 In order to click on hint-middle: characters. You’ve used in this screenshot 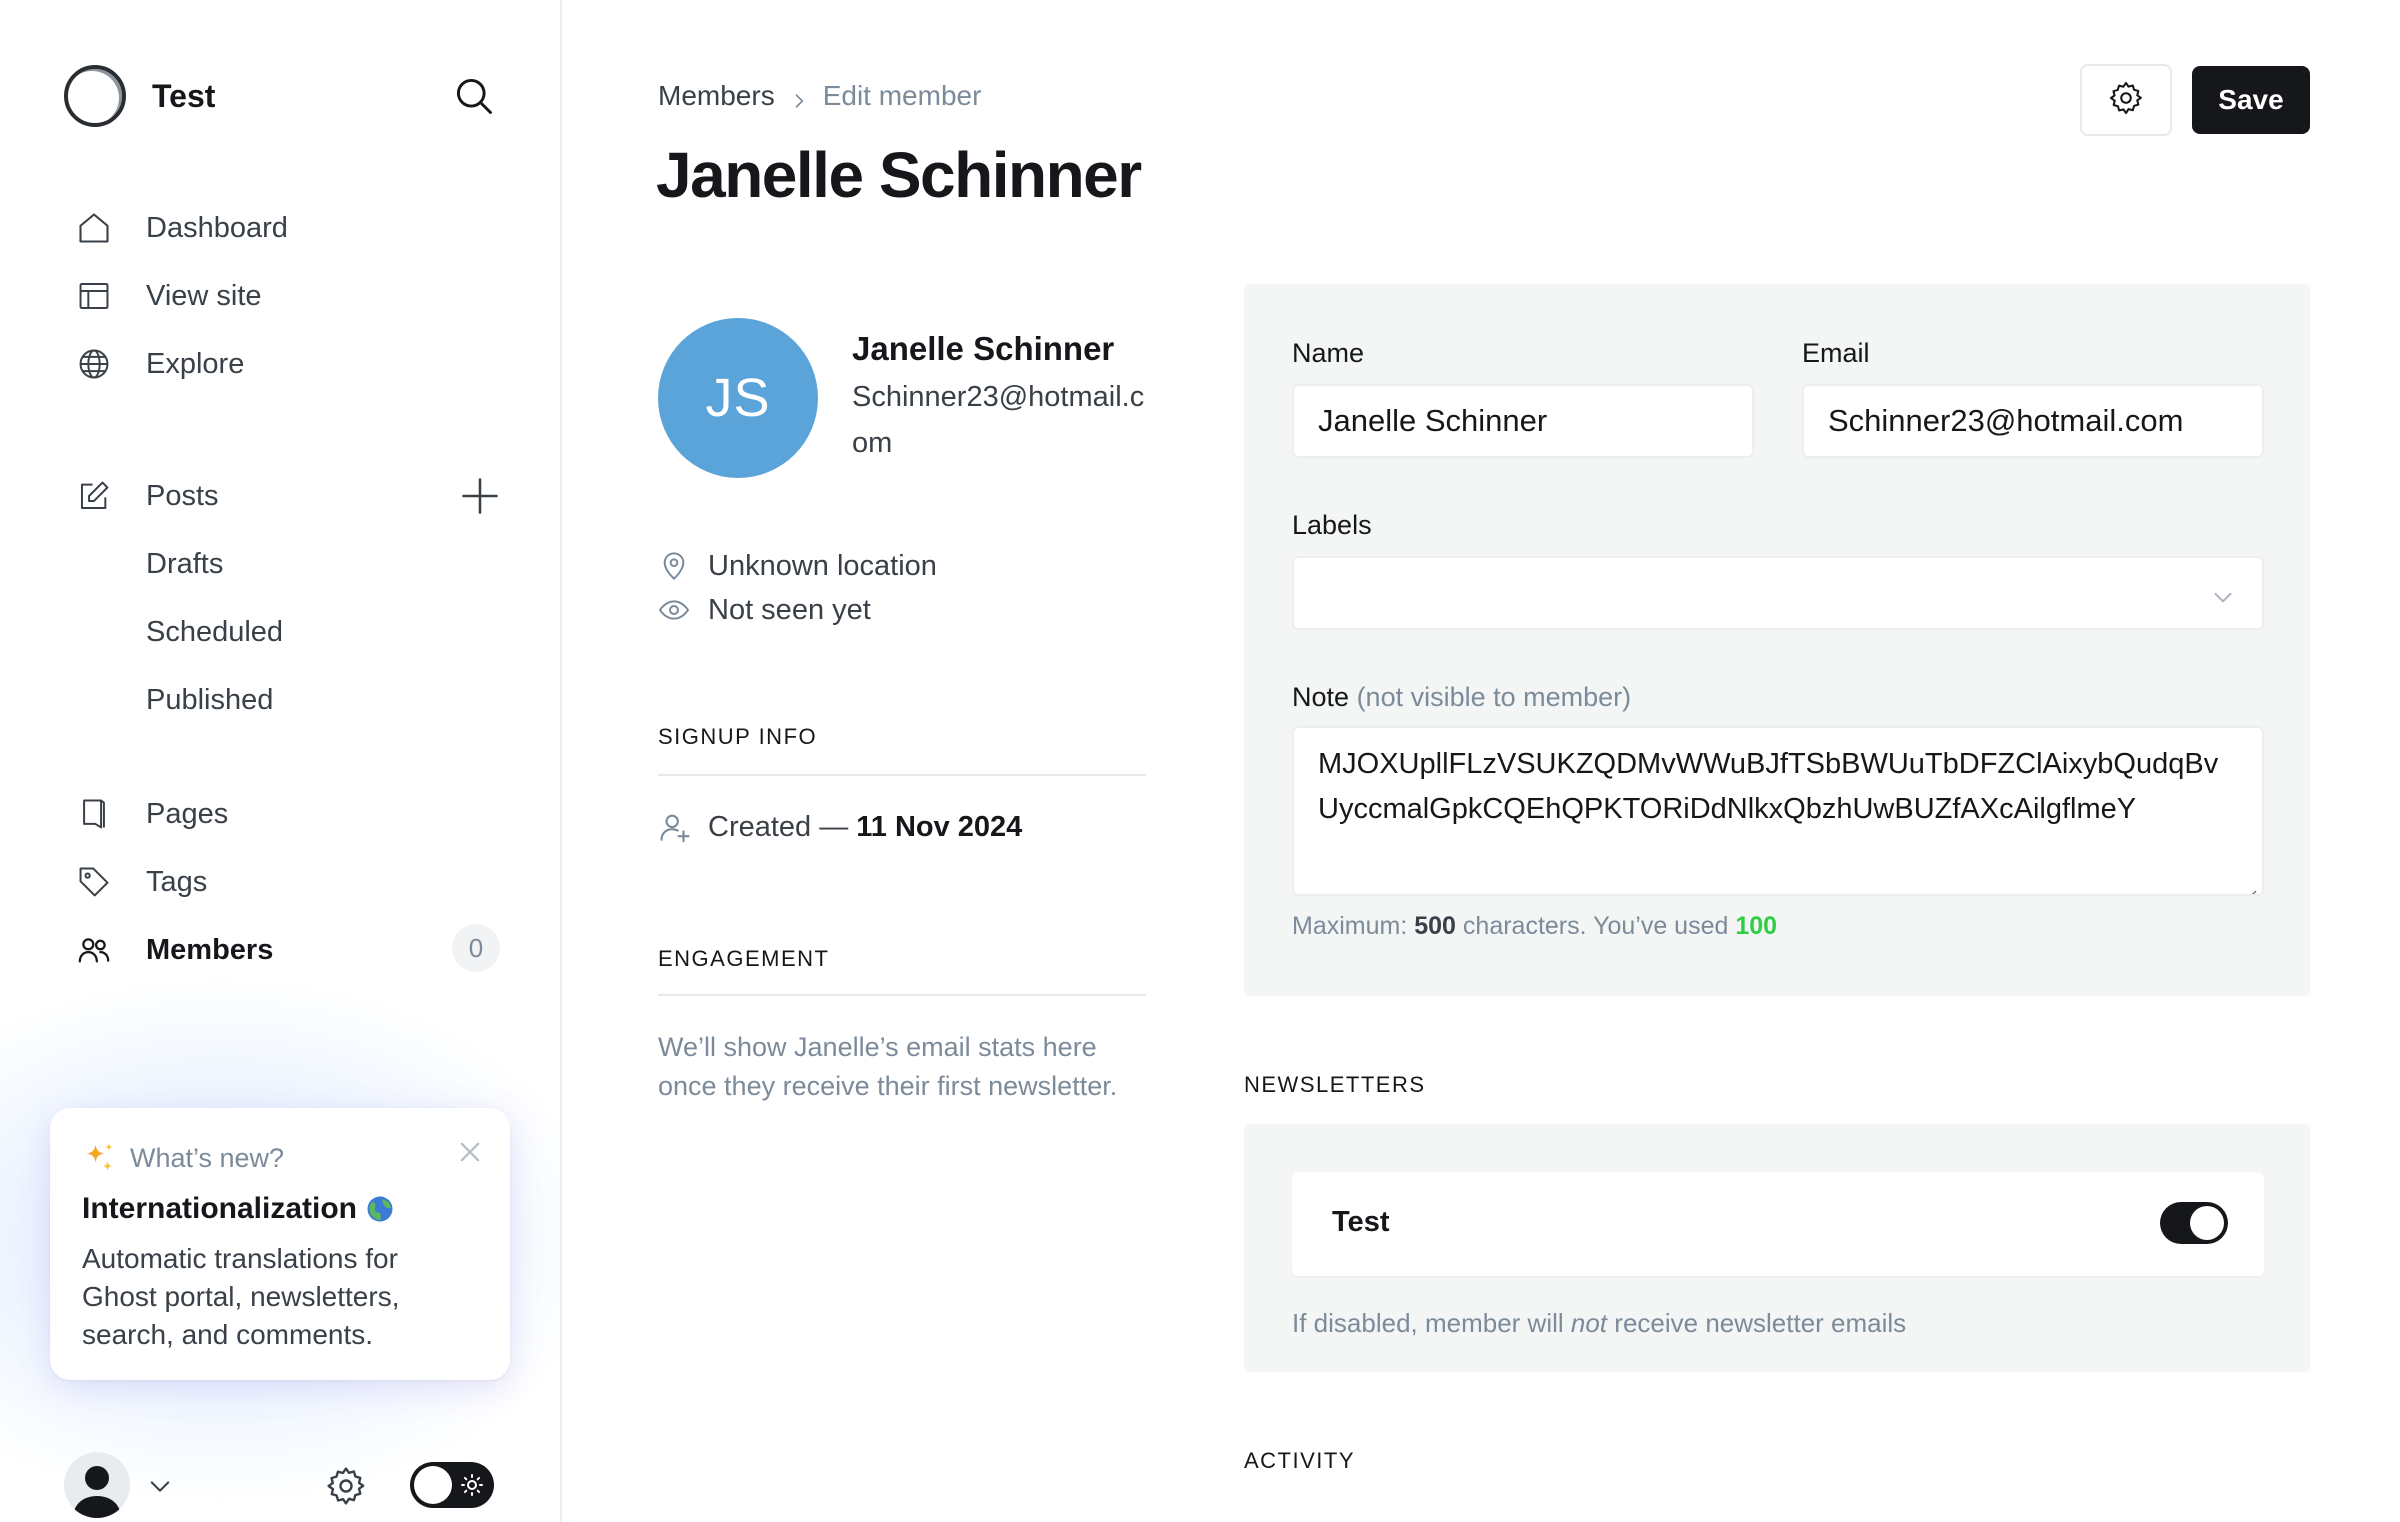, I will do `click(1595, 926)`.